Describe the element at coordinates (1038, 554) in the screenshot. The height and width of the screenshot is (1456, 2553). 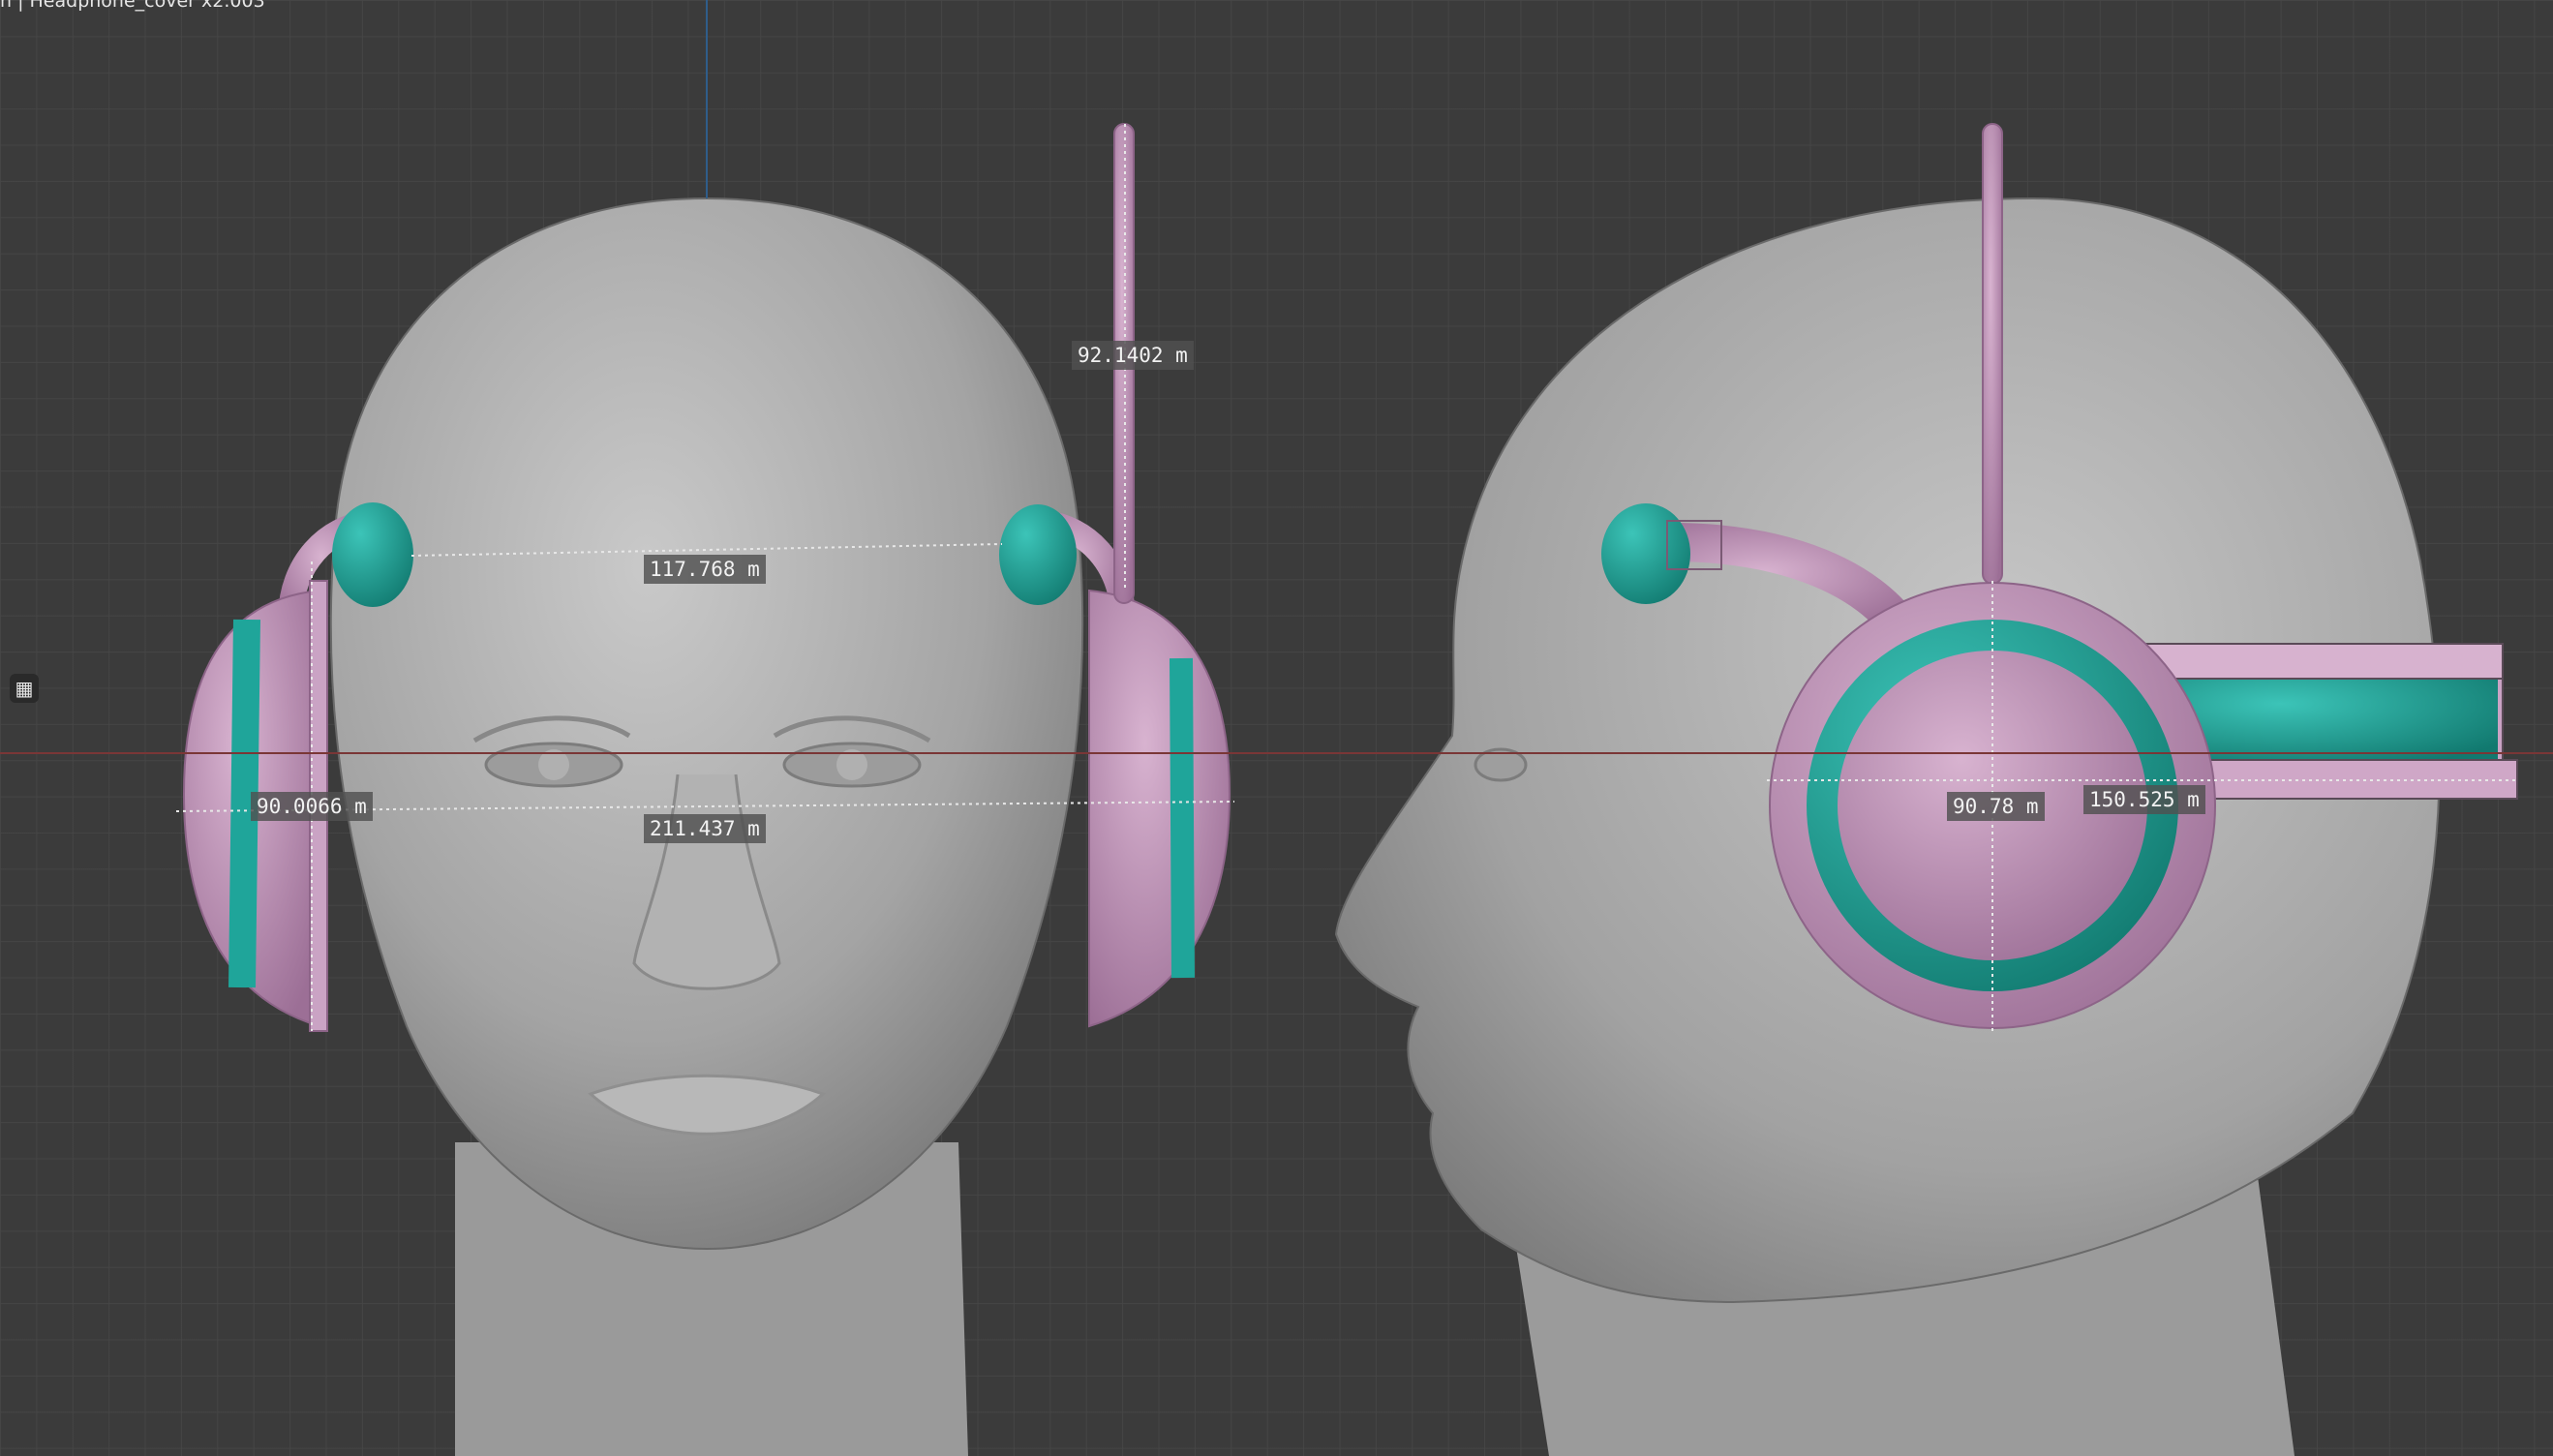
I see `front-right-knob` at that location.